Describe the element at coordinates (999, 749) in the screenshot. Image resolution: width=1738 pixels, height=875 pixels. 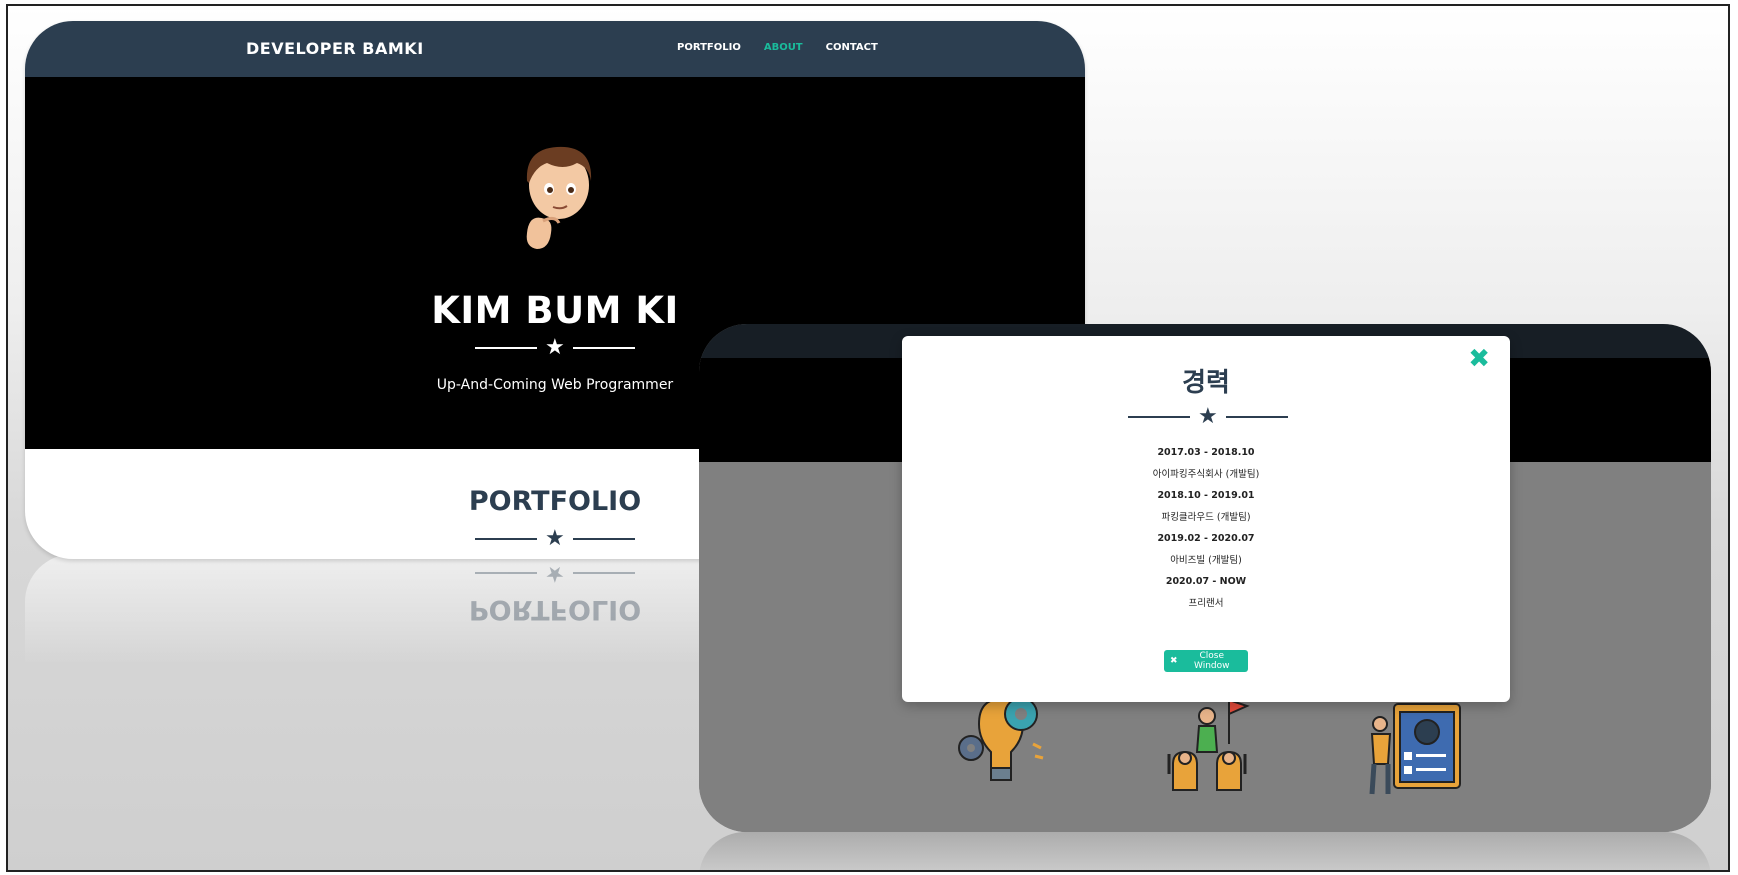
I see `lightbulb-gears-illustration` at that location.